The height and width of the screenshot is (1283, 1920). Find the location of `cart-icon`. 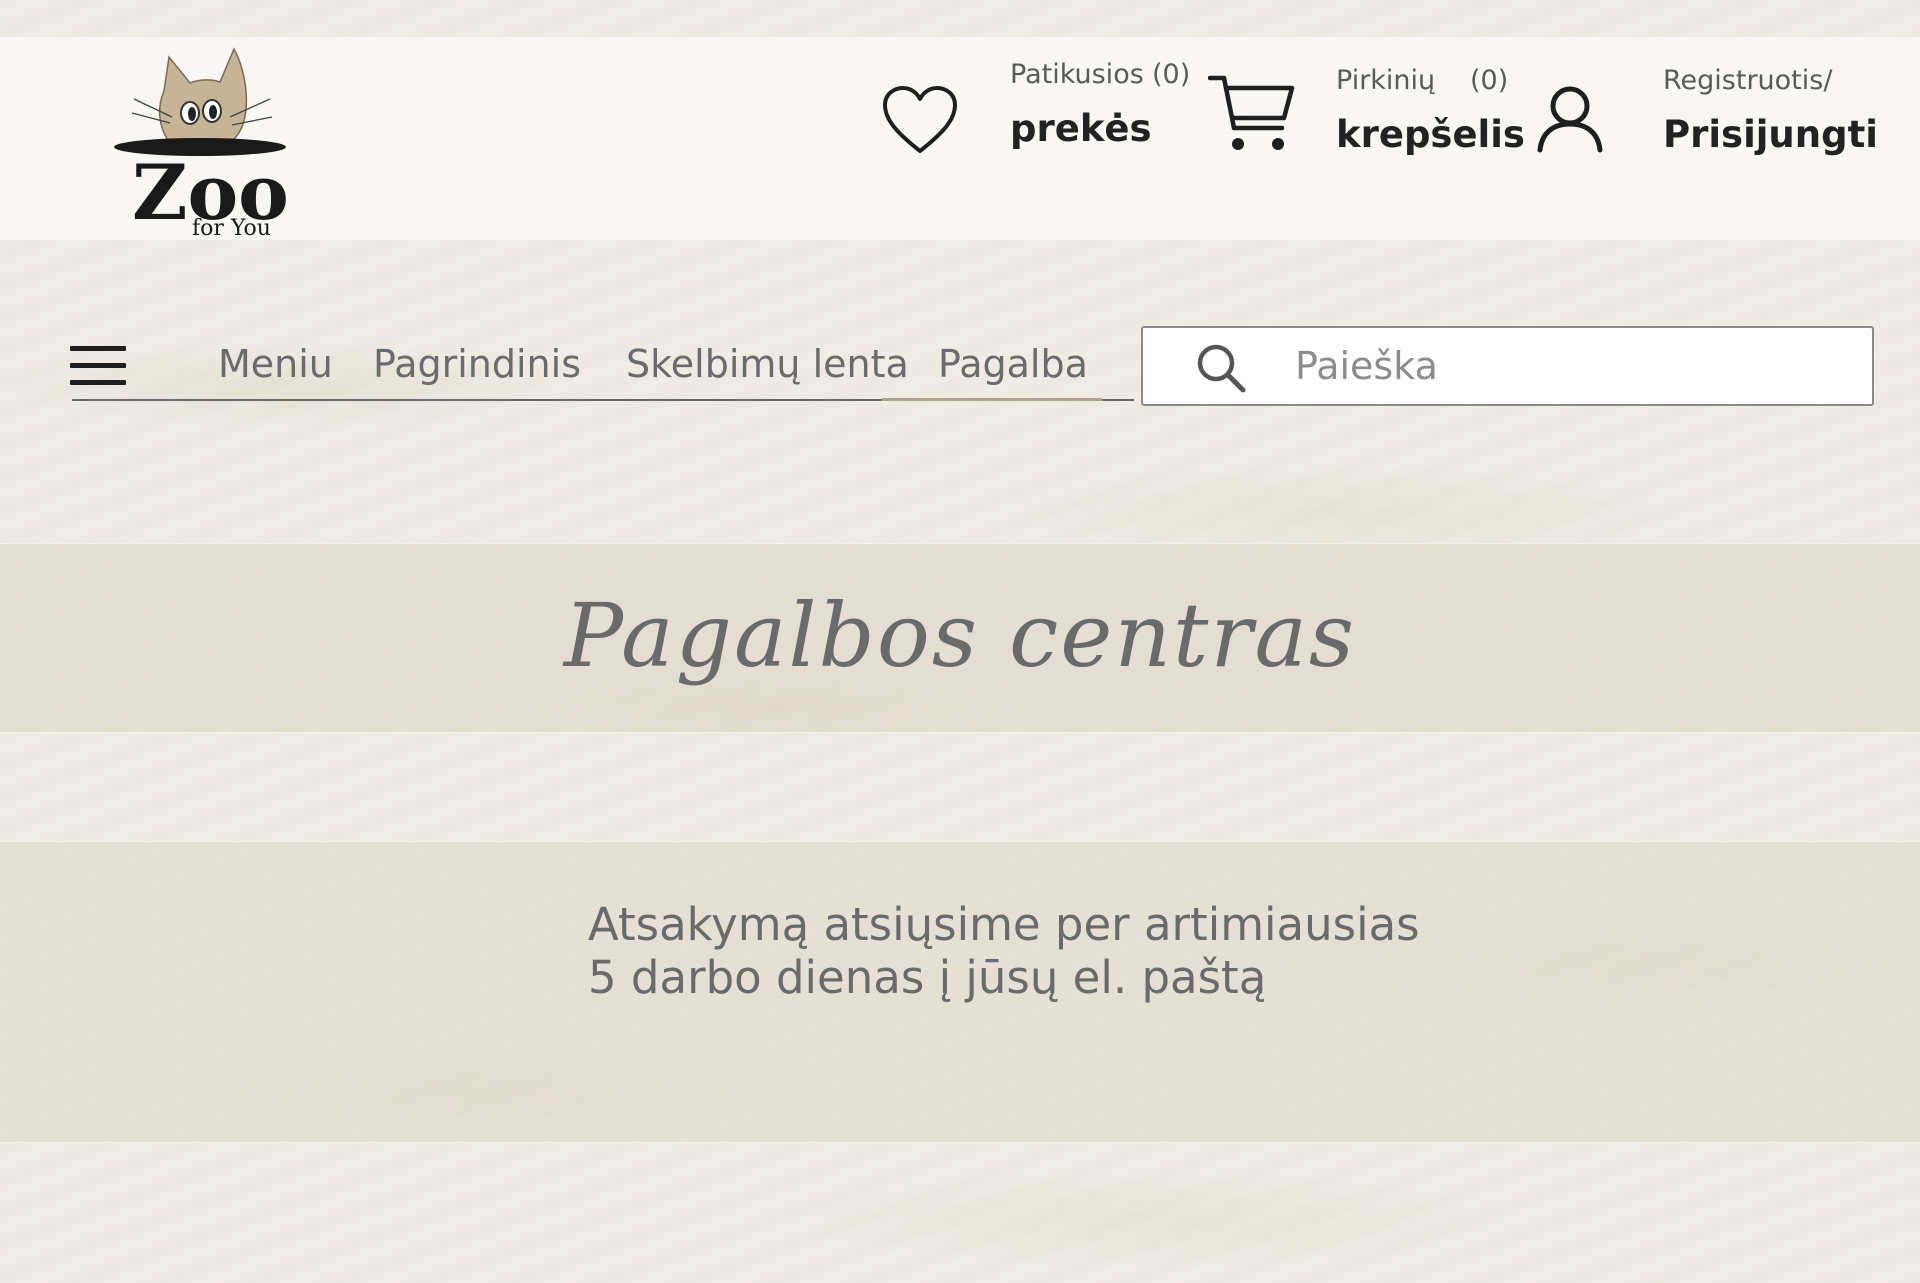

cart-icon is located at coordinates (1252, 115).